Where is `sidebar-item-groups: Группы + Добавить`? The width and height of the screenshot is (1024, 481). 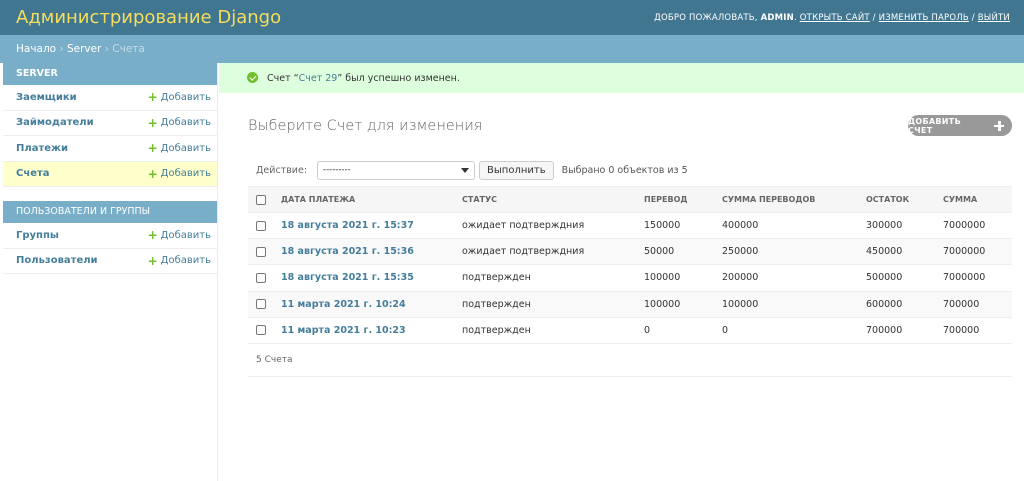 sidebar-item-groups: Группы + Добавить is located at coordinates (110, 236).